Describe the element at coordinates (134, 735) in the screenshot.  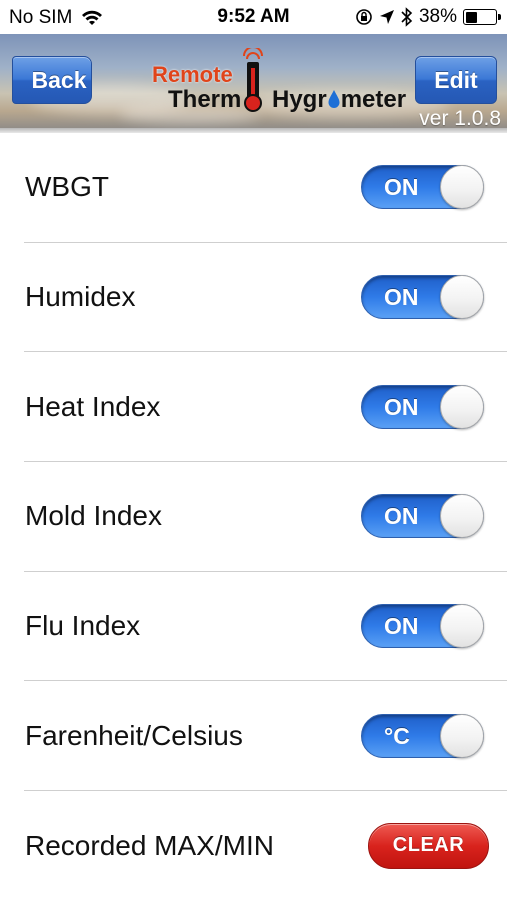
I see `setting-label: Farenheit/Celsius` at that location.